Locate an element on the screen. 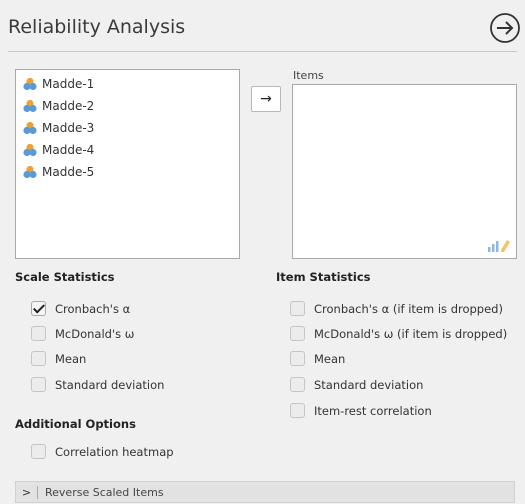  additional-options-title: Additional Options is located at coordinates (75, 424).